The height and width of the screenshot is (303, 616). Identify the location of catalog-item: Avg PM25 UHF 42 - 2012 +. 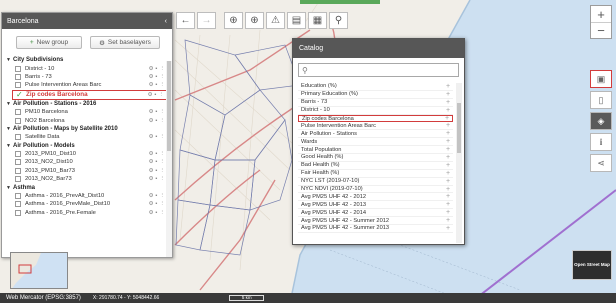
(375, 197).